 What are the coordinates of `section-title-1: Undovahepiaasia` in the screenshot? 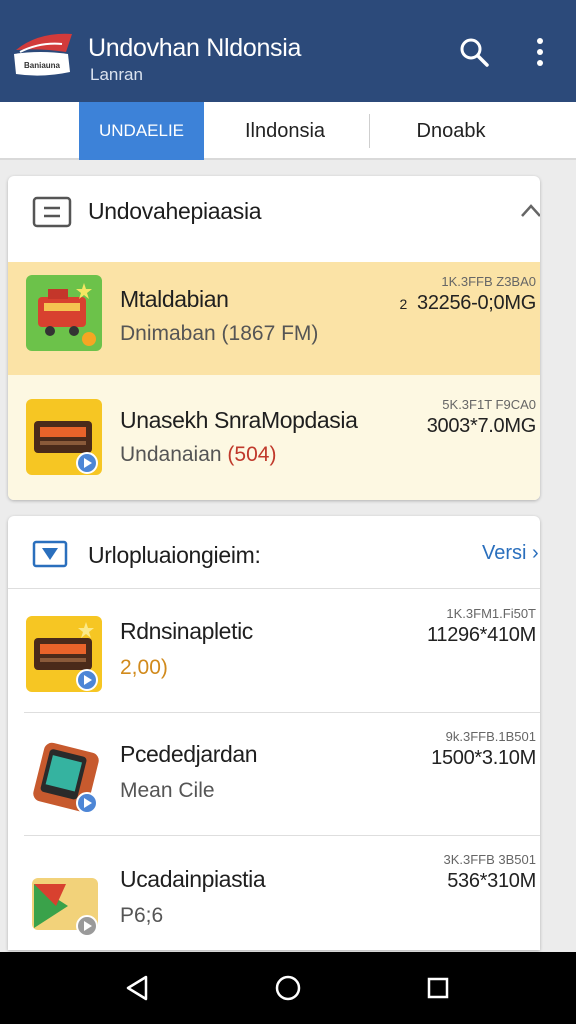 It's located at (175, 211).